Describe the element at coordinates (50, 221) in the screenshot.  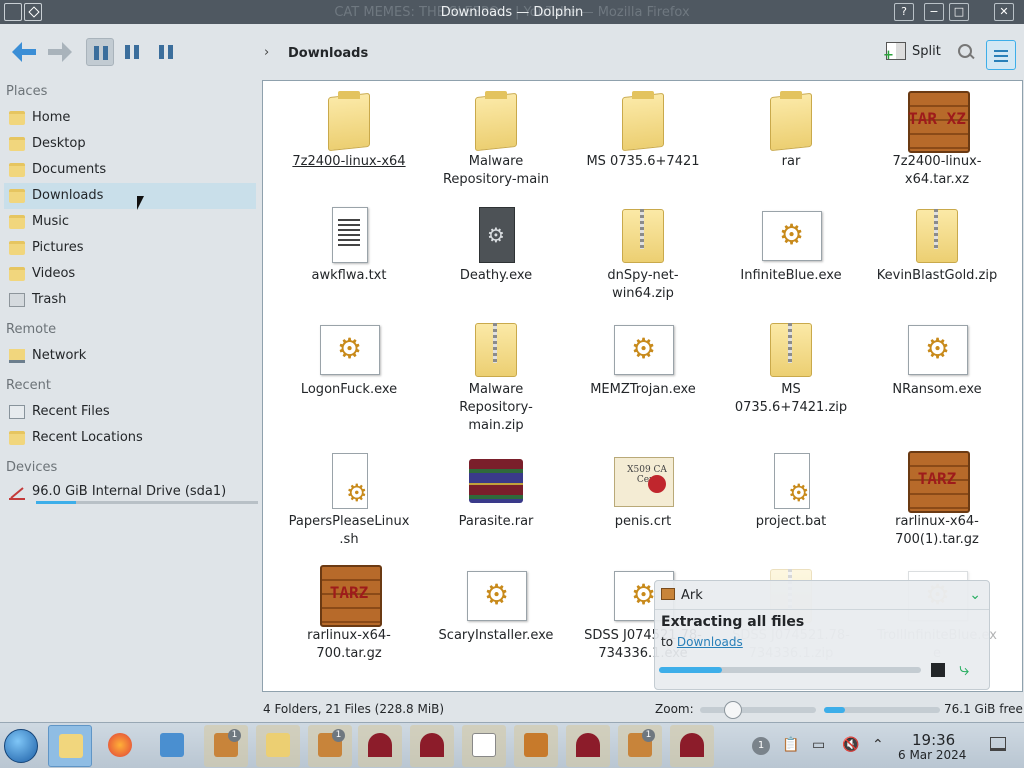
I see `sidebar-item-label: Music` at that location.